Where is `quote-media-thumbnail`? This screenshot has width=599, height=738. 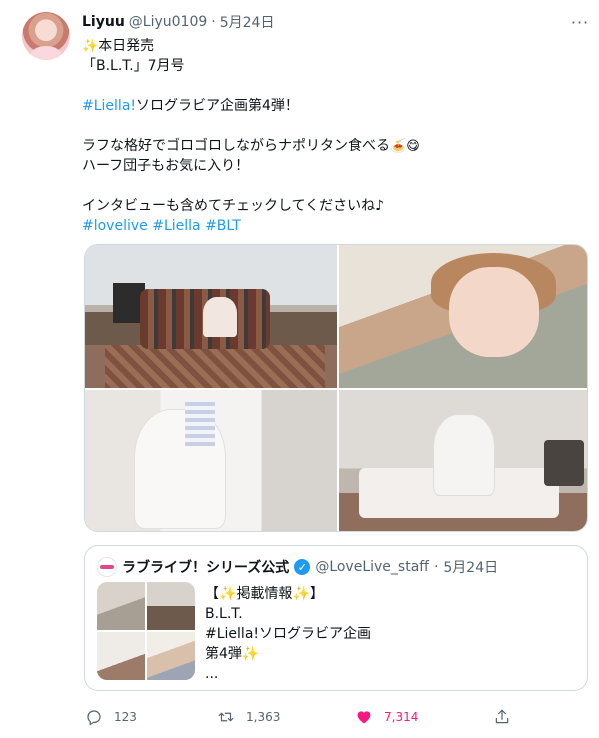
quote-media-thumbnail is located at coordinates (146, 631).